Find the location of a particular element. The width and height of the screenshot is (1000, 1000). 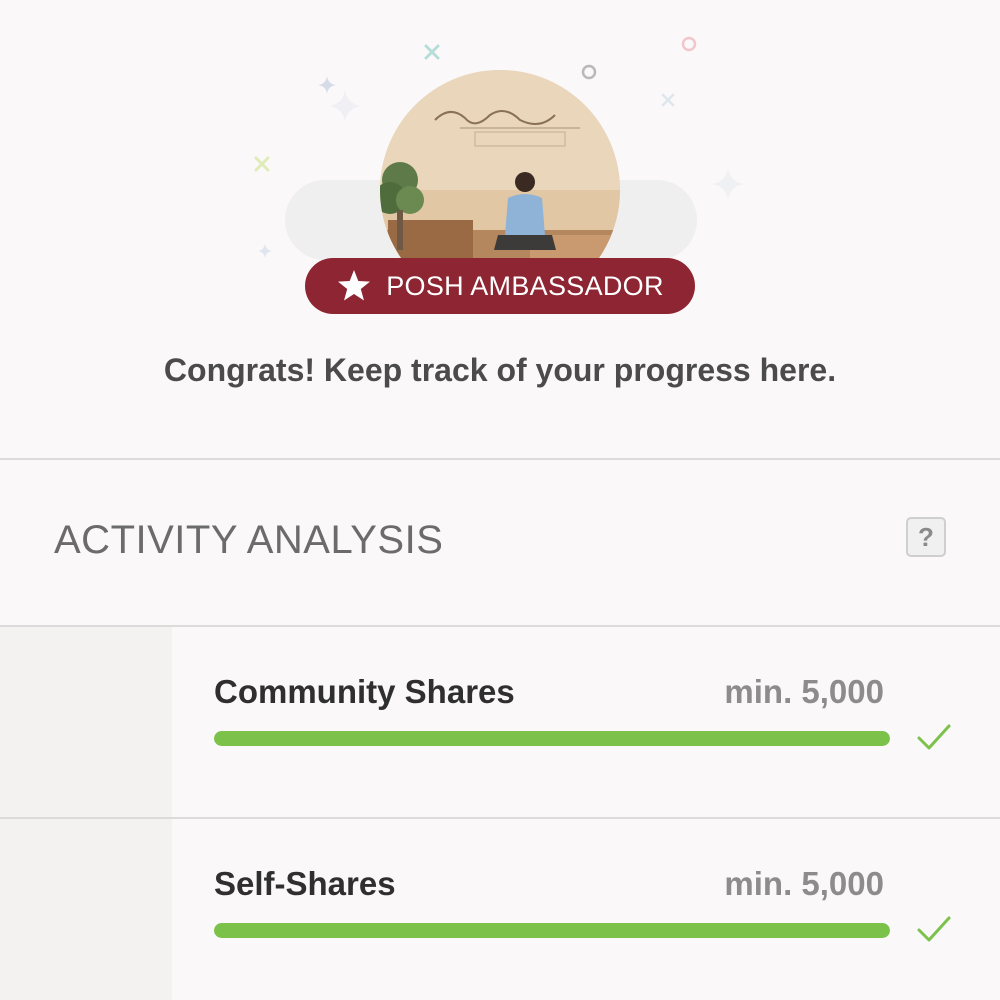

help-button: ? is located at coordinates (926, 537).